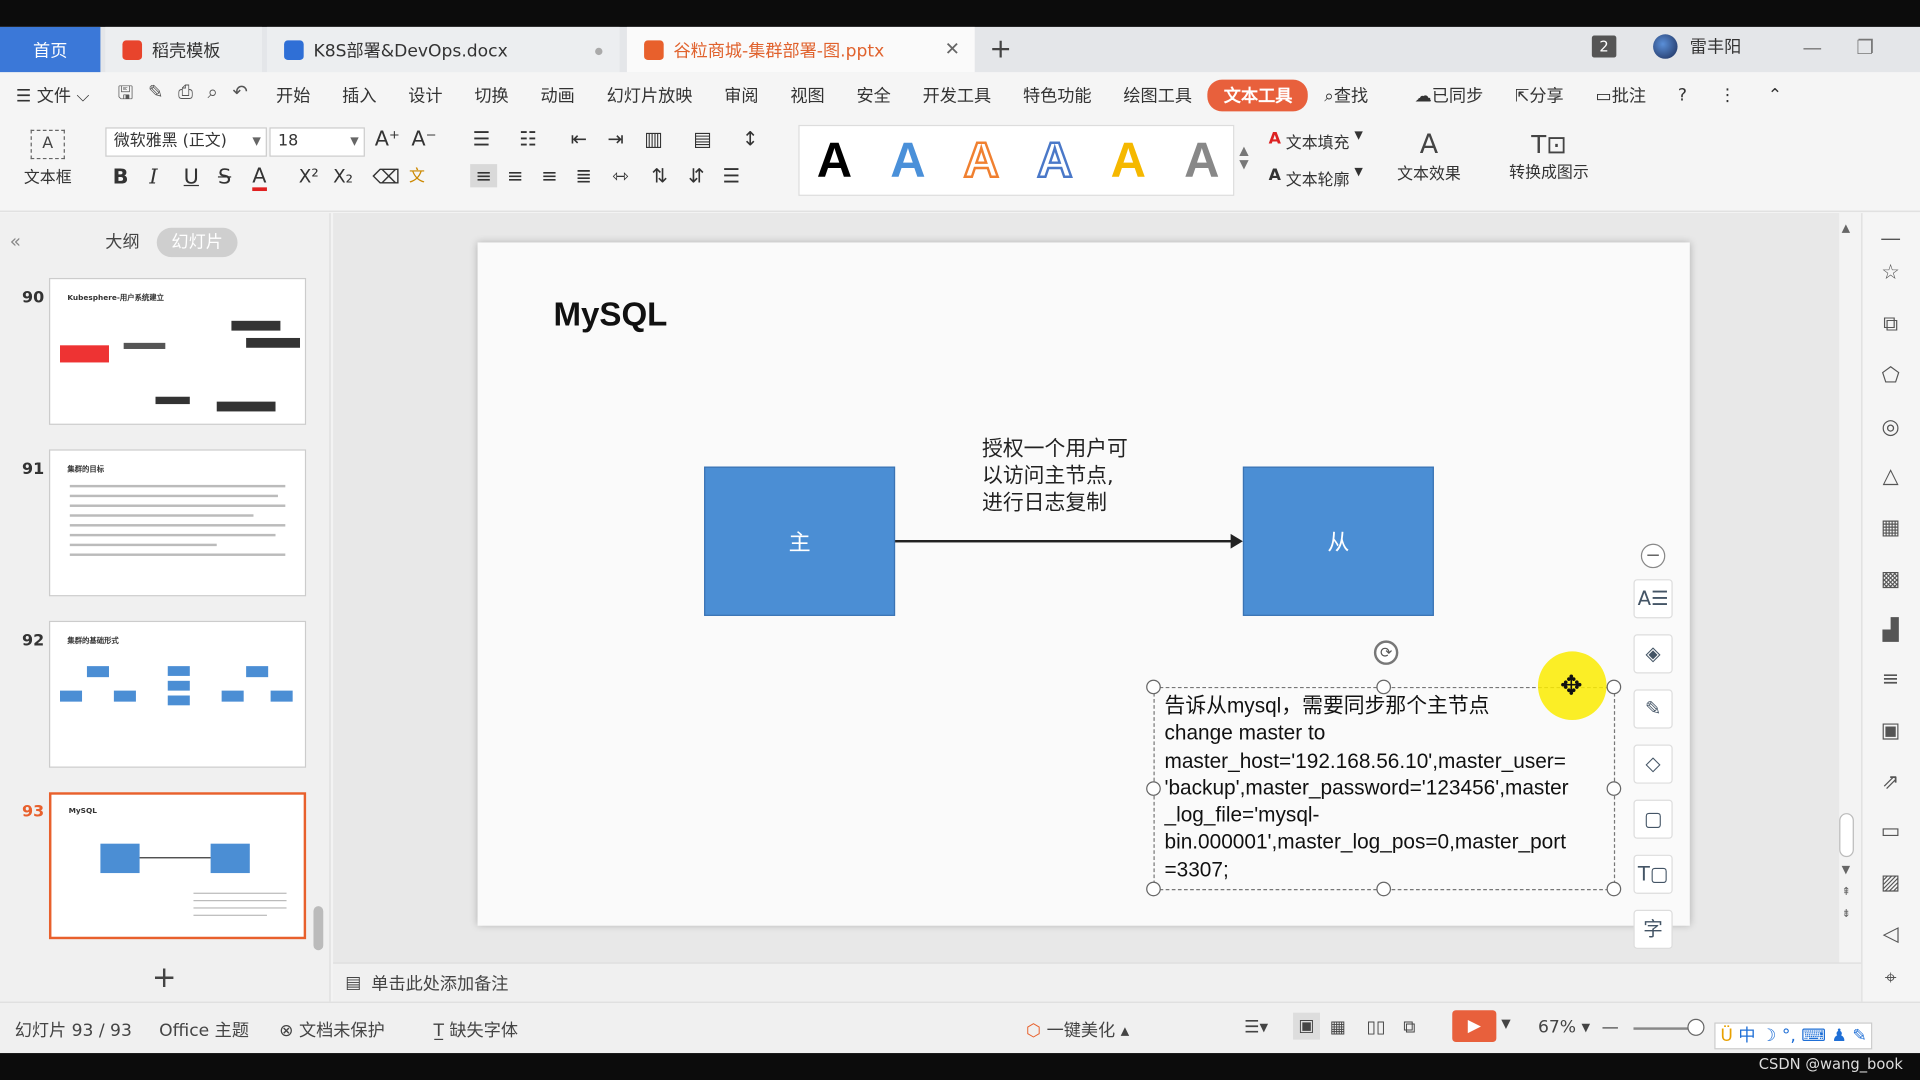 The width and height of the screenshot is (1920, 1080). What do you see at coordinates (318, 928) in the screenshot?
I see `panel-scrollbar` at bounding box center [318, 928].